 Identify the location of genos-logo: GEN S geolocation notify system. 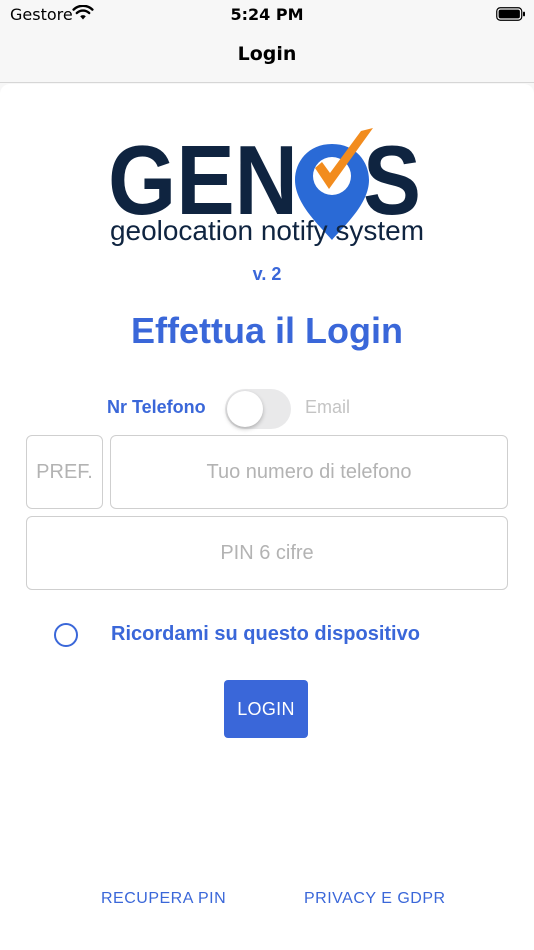
(268, 185).